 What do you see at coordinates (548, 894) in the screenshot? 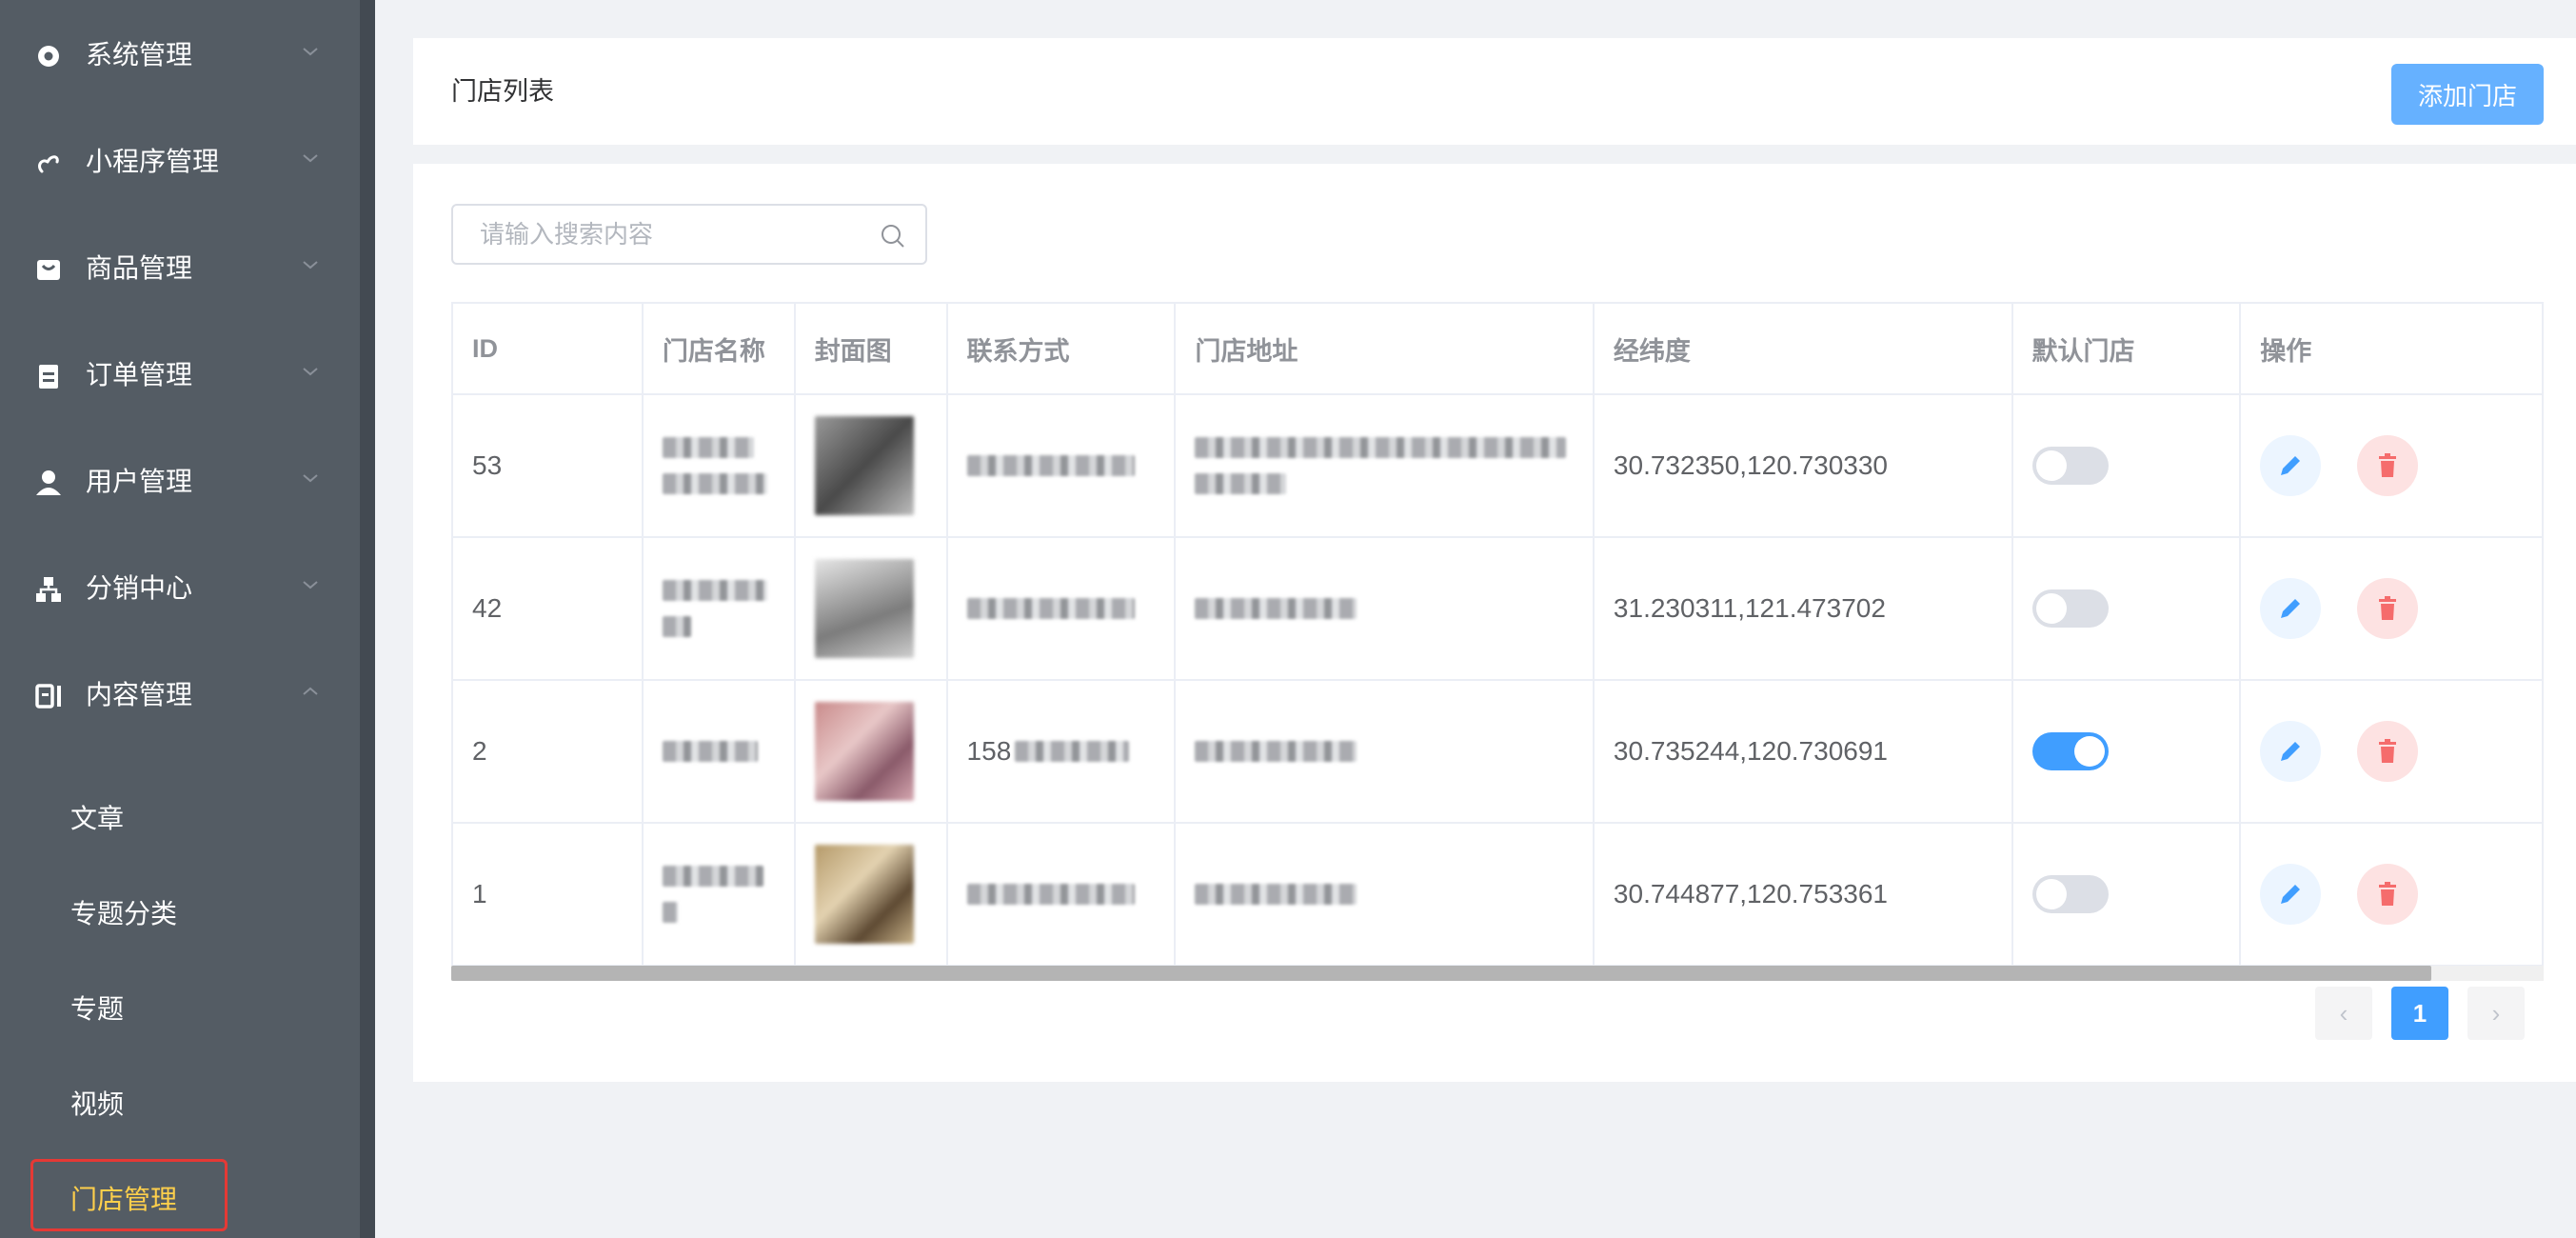
I see `cell-id: 1` at bounding box center [548, 894].